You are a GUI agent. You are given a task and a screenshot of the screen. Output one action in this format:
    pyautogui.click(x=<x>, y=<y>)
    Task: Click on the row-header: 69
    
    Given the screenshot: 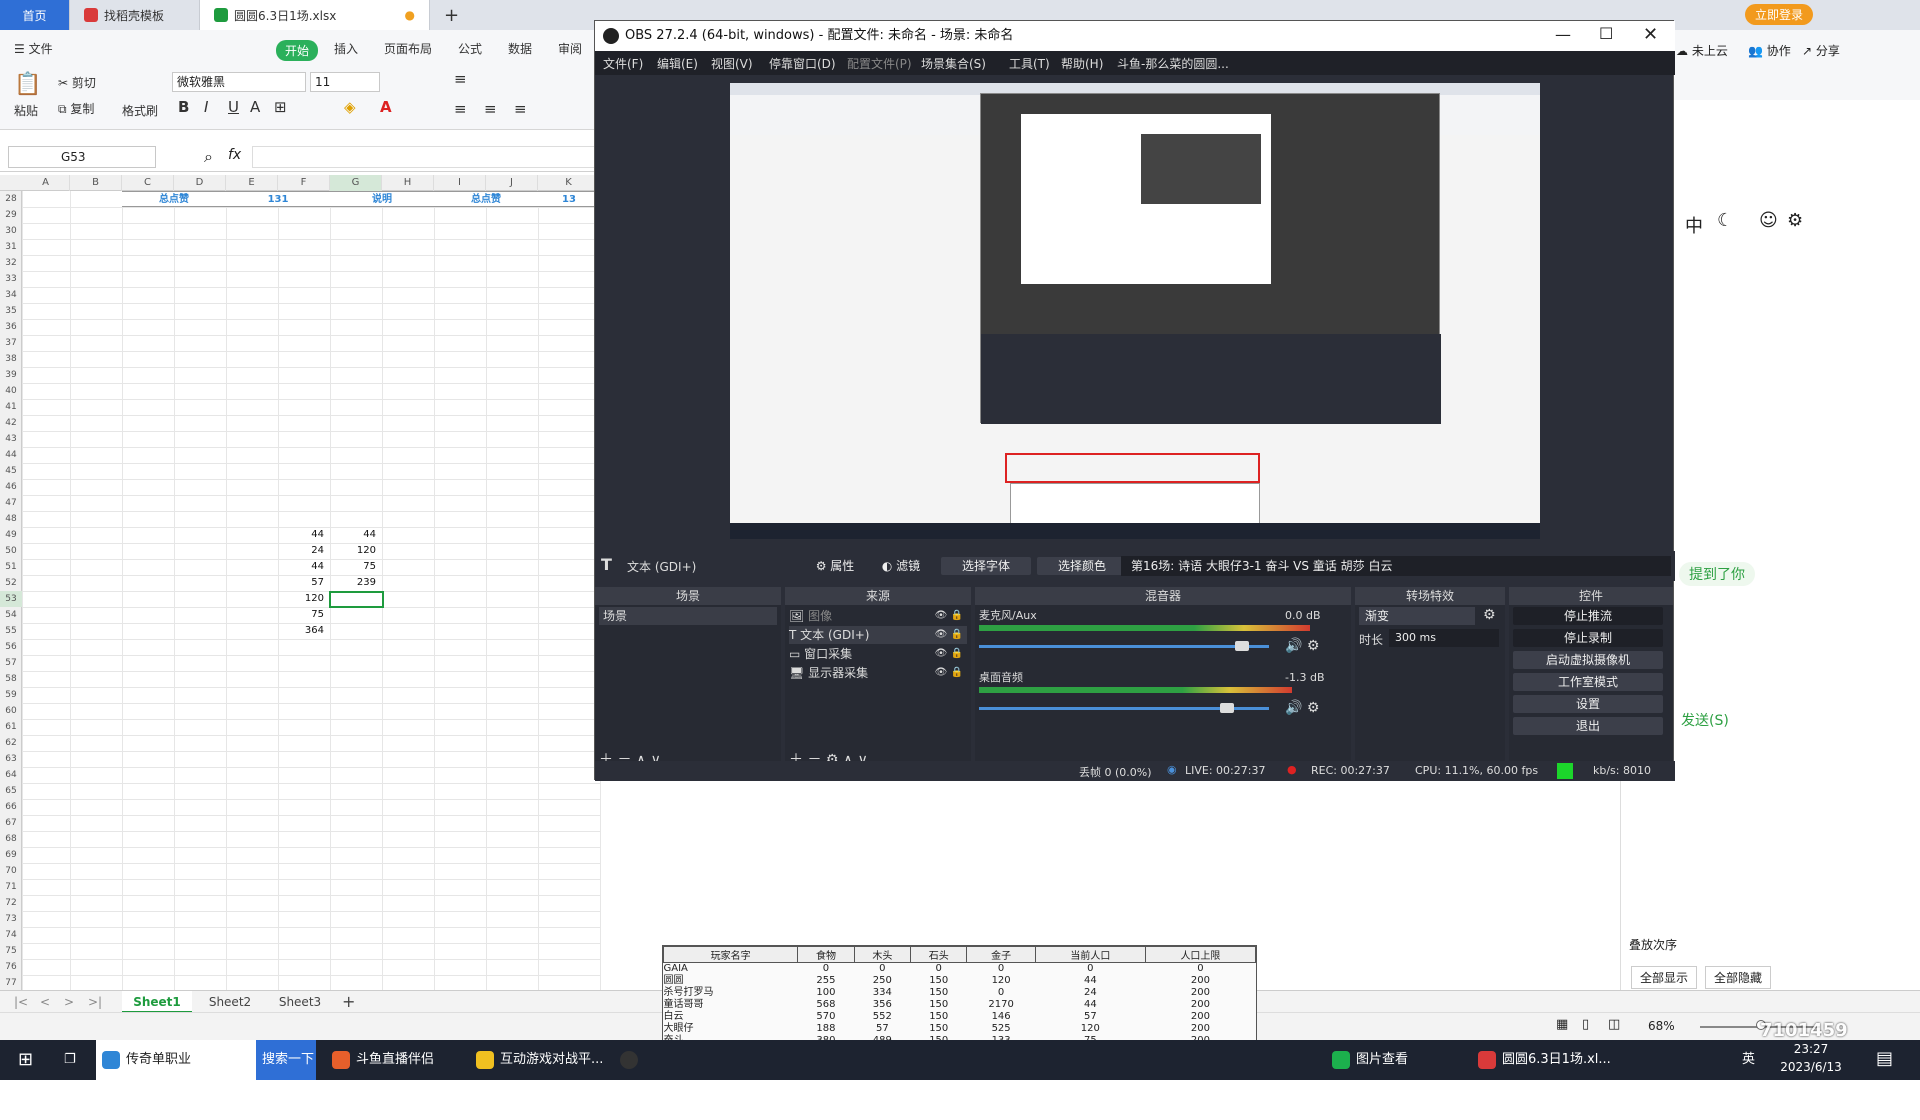 What is the action you would take?
    pyautogui.click(x=11, y=855)
    